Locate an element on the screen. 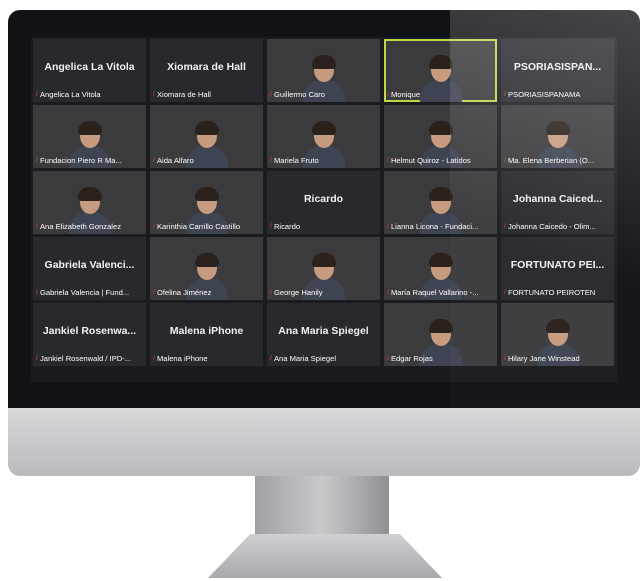 Image resolution: width=643 pixels, height=581 pixels. participant-tile: Angelica La Vitola / Angelica La Vitola is located at coordinates (89, 70).